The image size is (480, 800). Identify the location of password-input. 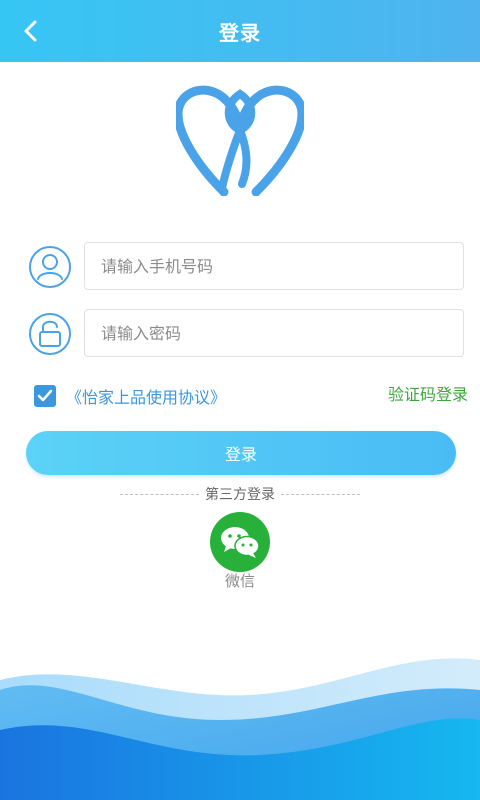
(274, 333).